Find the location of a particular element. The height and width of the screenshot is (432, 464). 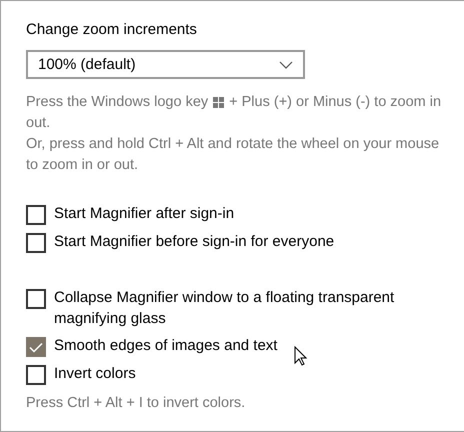

hint-text: Or, press and hold Ctrl + Alt and rotate the wheel on your mouse is located at coordinates (233, 144).